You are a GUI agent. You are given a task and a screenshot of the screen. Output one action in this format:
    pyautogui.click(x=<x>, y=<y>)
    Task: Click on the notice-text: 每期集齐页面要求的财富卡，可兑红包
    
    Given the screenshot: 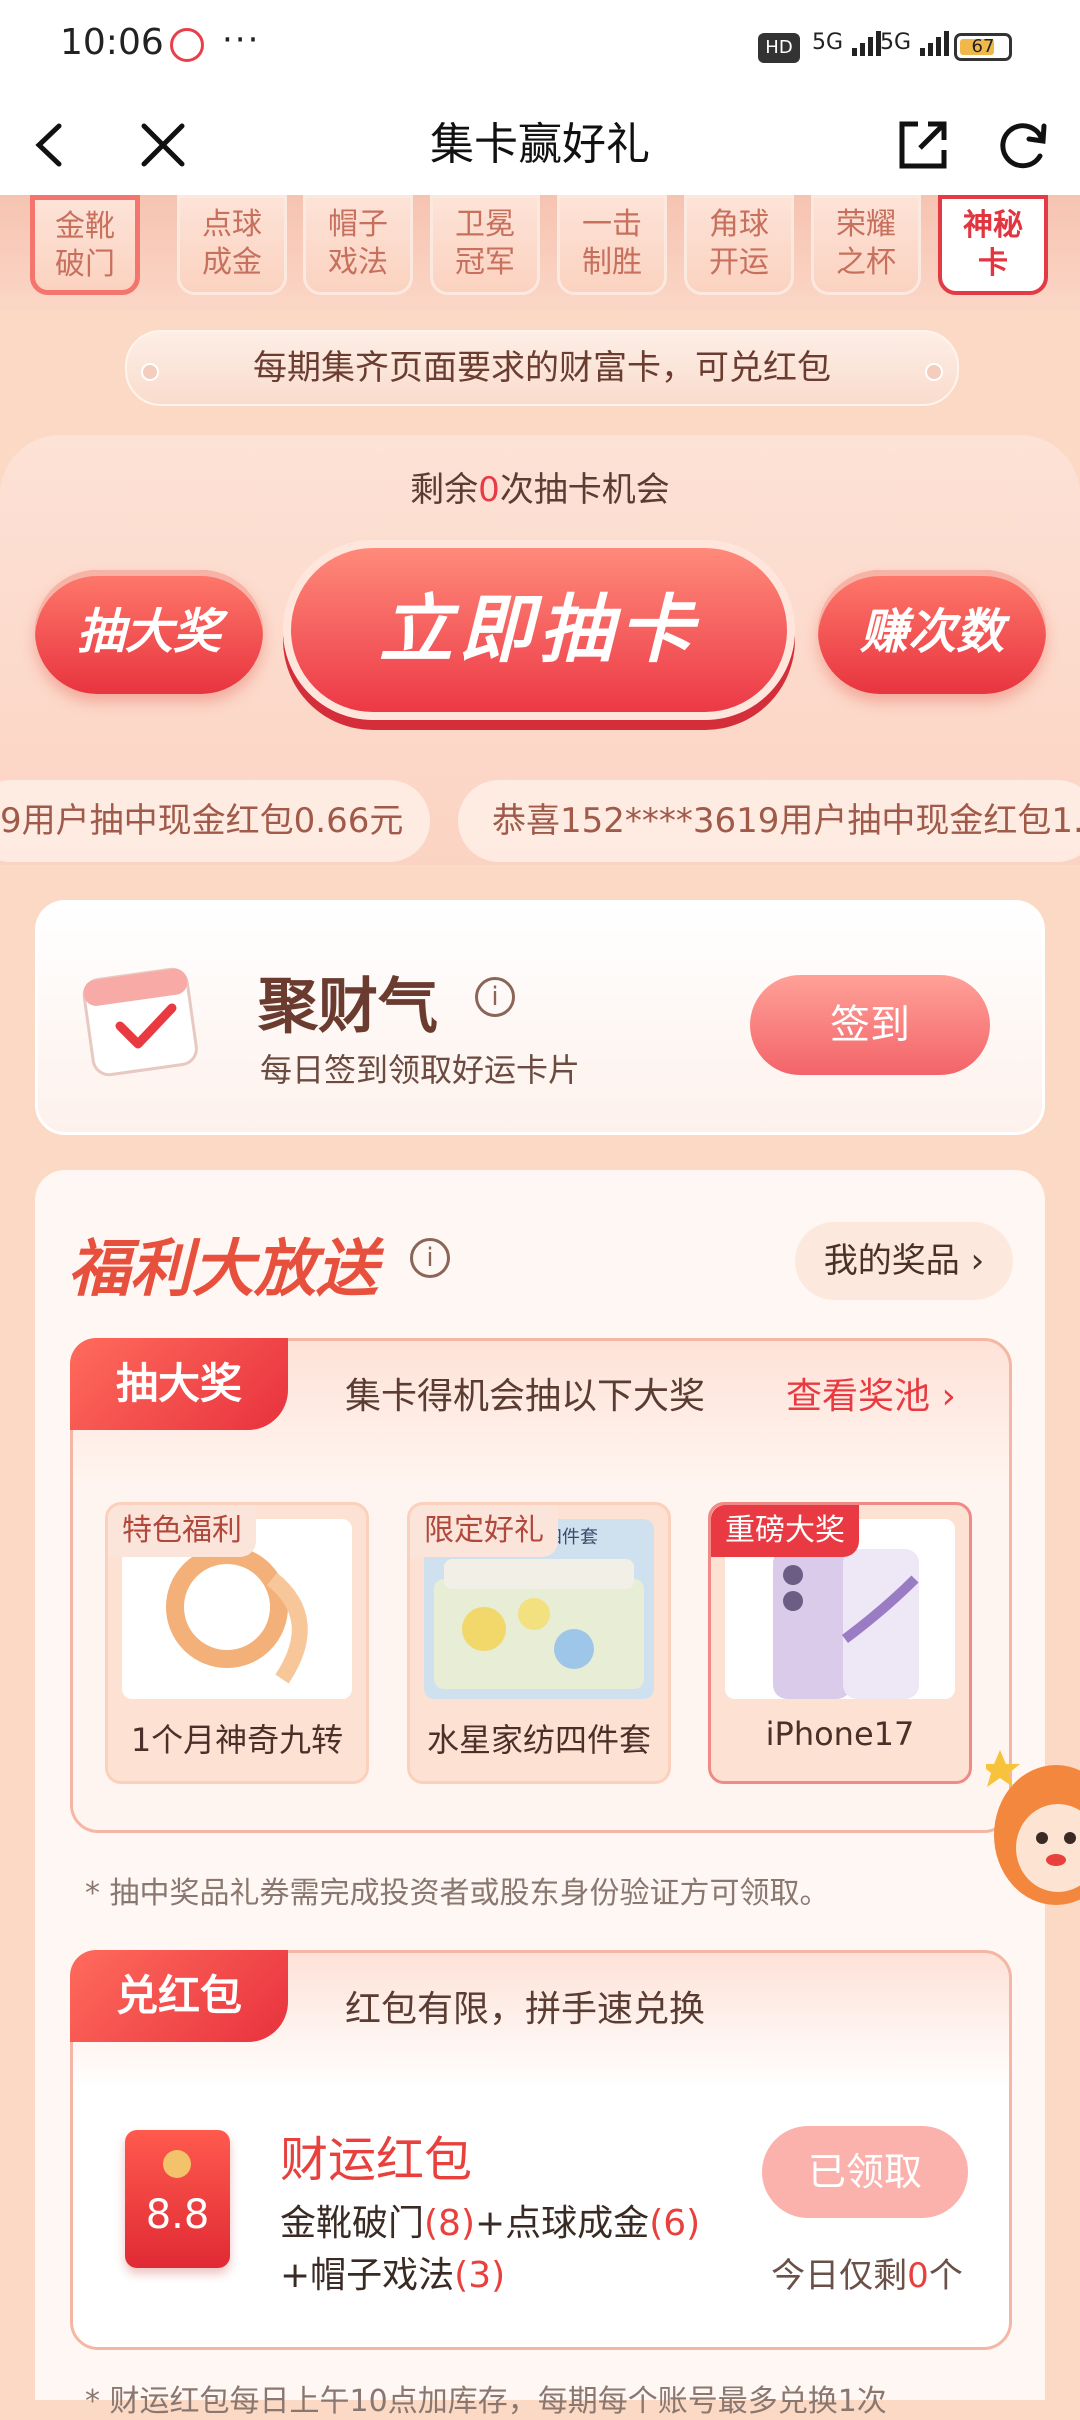 What is the action you would take?
    pyautogui.click(x=542, y=368)
    